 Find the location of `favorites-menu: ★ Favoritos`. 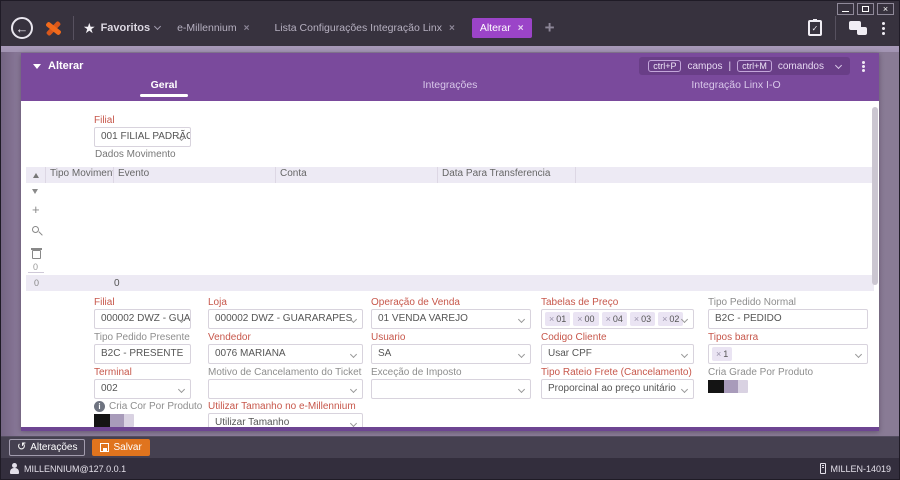

favorites-menu: ★ Favoritos is located at coordinates (122, 28).